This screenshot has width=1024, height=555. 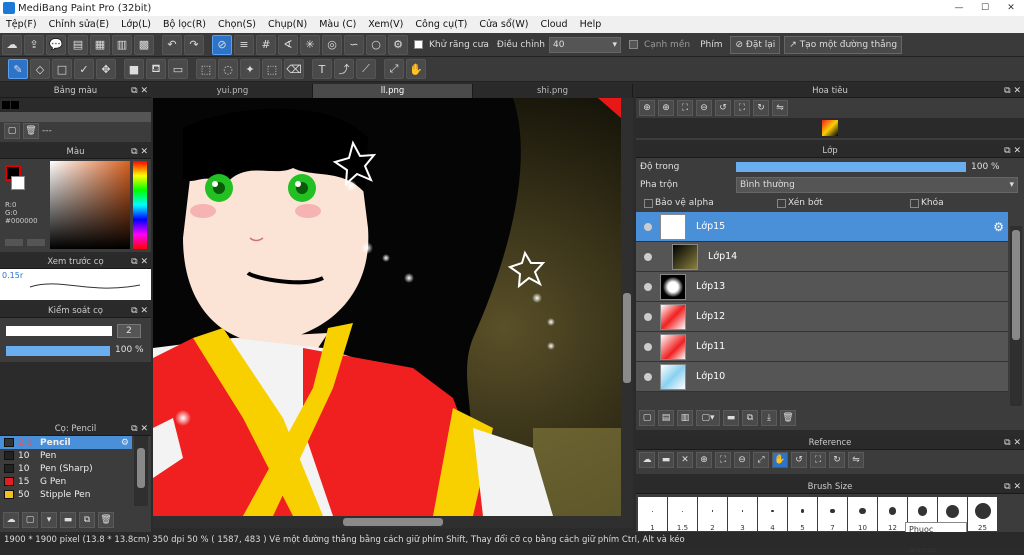 I want to click on select-pen-icon: ⬚, so click(x=272, y=69).